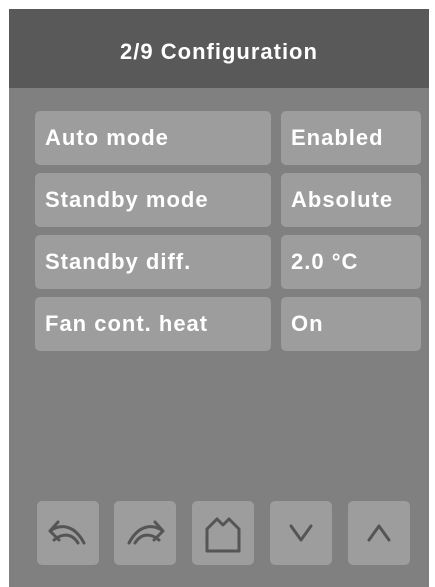 Image resolution: width=435 pixels, height=587 pixels. I want to click on setting-row-standby-mode: Standby mode Absolute, so click(228, 200).